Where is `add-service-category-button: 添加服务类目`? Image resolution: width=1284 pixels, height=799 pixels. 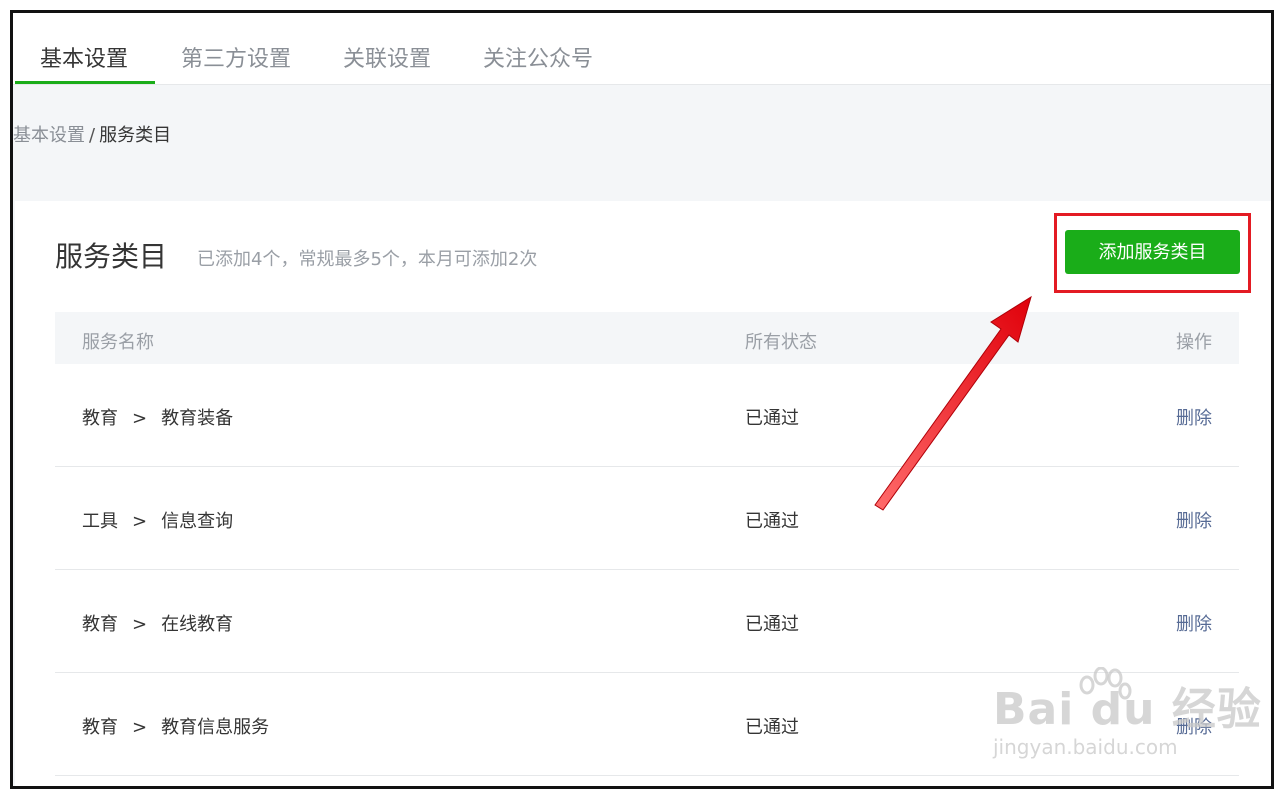 add-service-category-button: 添加服务类目 is located at coordinates (1152, 252).